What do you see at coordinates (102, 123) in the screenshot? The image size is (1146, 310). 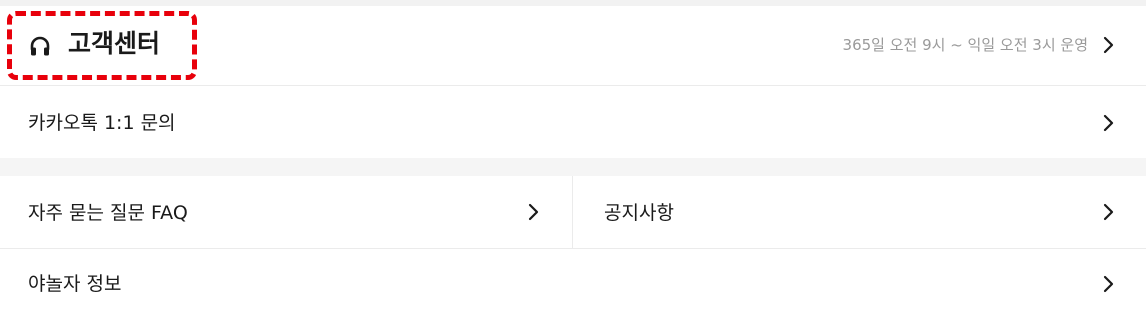 I see `menu-item-label: 카카오톡 1:1 문의` at bounding box center [102, 123].